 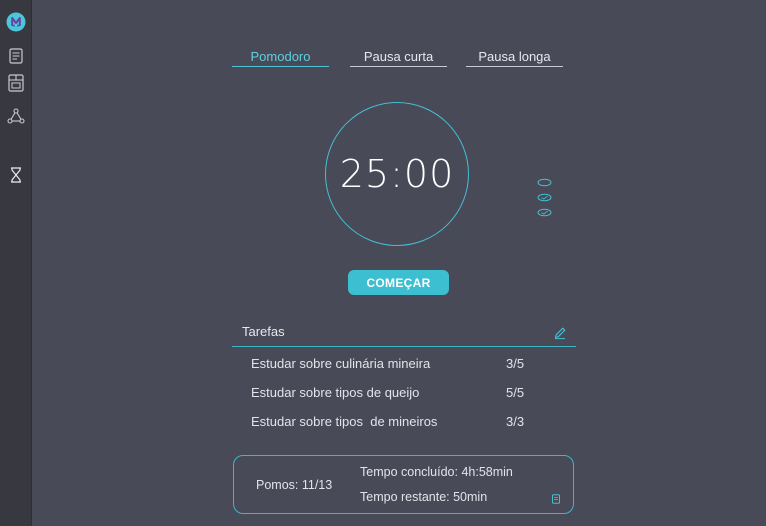 I want to click on app-logo, so click(x=15, y=21).